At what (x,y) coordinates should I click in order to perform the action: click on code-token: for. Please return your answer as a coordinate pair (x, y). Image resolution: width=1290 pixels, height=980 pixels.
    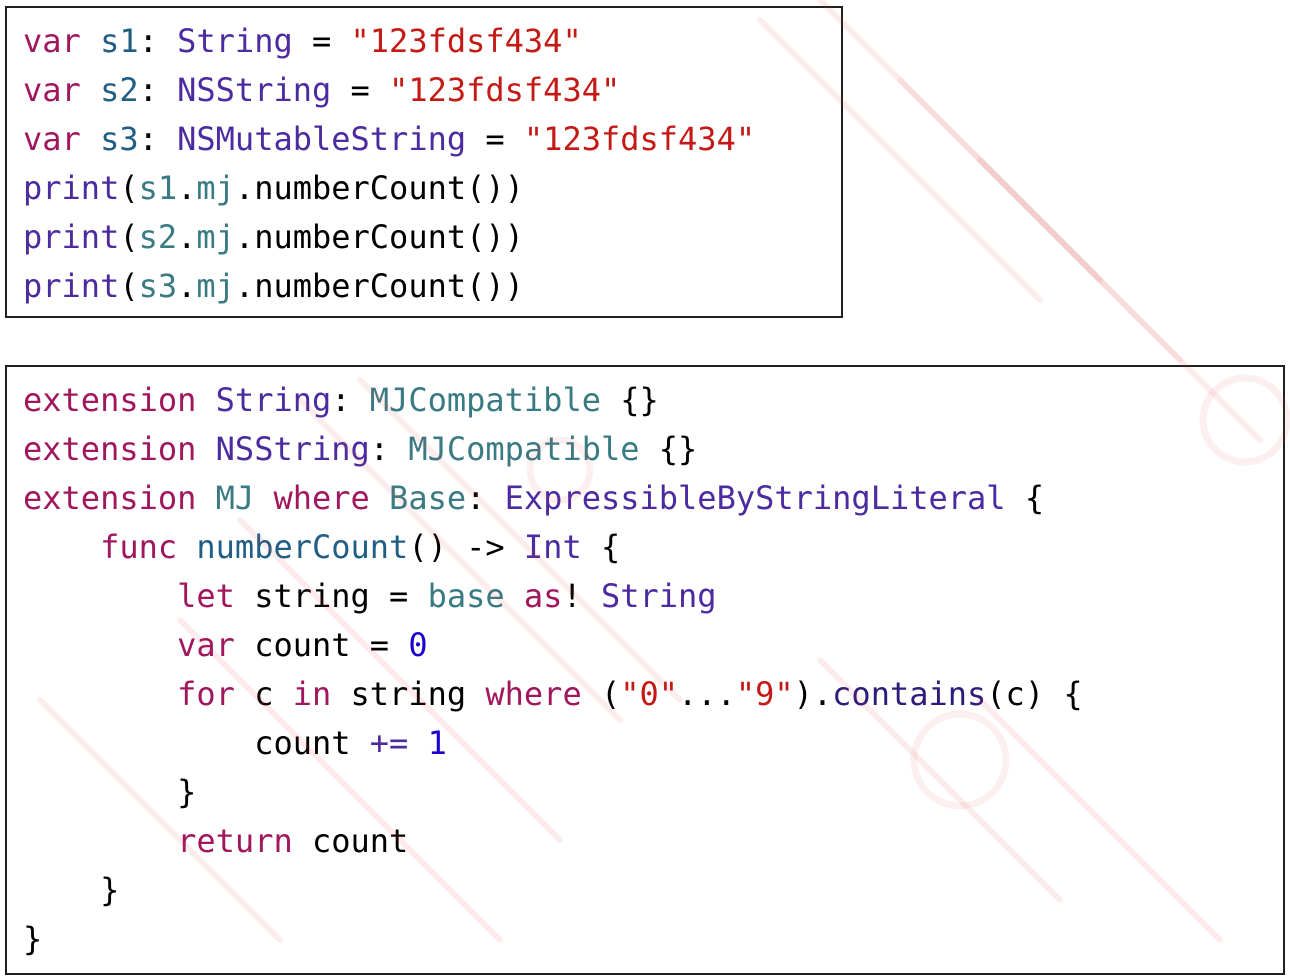
    Looking at the image, I should click on (206, 694).